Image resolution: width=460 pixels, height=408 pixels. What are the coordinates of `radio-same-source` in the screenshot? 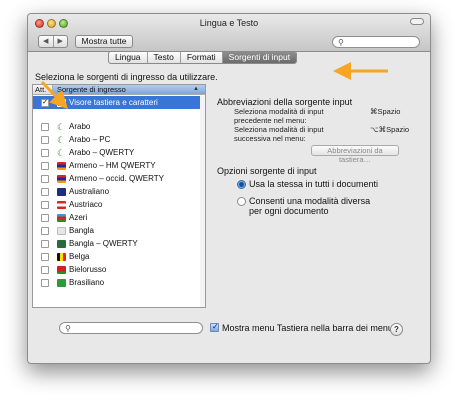 It's located at (241, 184).